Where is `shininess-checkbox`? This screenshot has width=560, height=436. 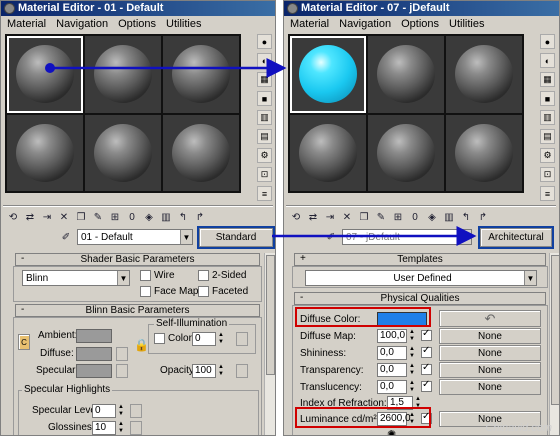
shininess-checkbox is located at coordinates (426, 351).